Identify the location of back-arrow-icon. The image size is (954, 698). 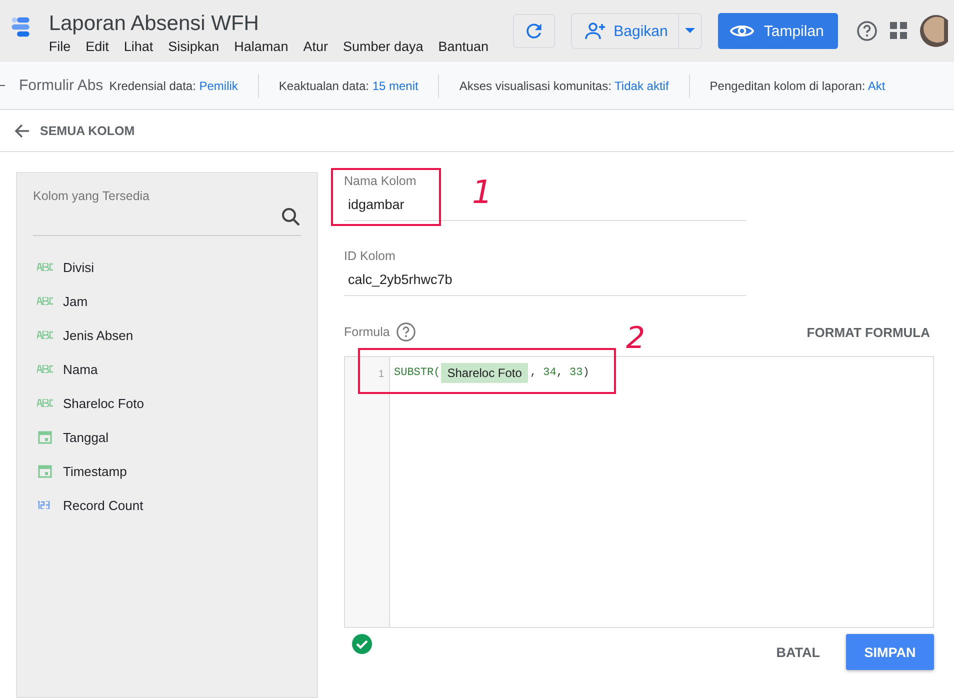
(22, 130).